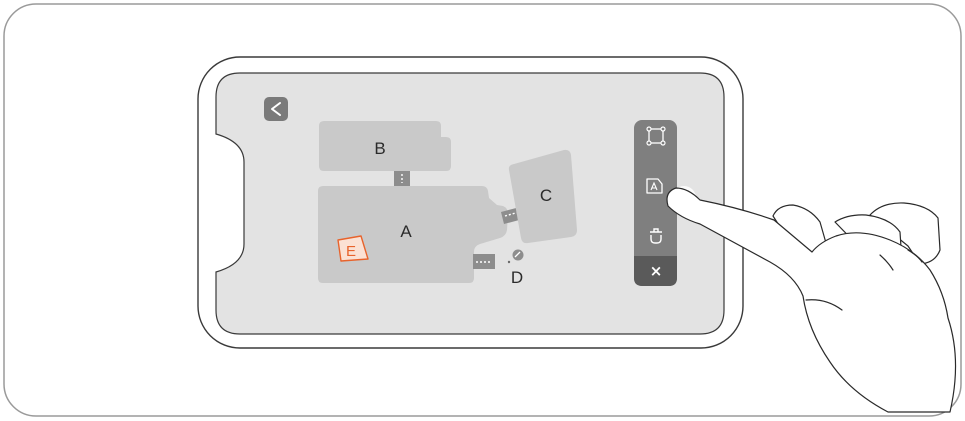 The height and width of the screenshot is (421, 965). I want to click on room-label-d: D, so click(517, 277).